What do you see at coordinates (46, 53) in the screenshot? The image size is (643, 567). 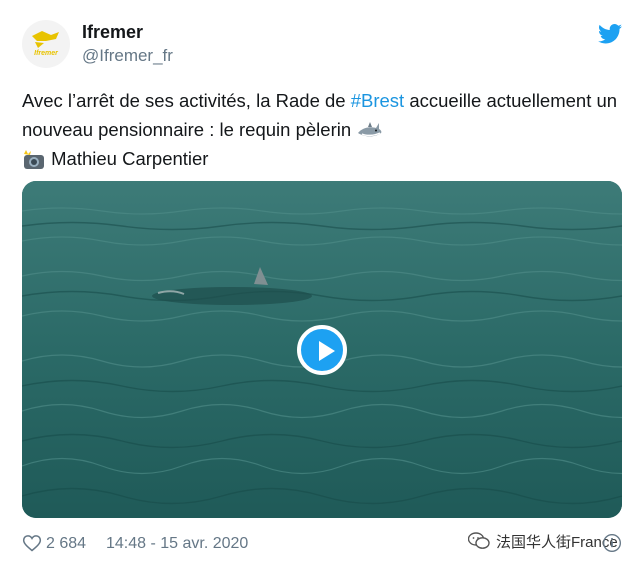 I see `logo-text: Ifremer` at bounding box center [46, 53].